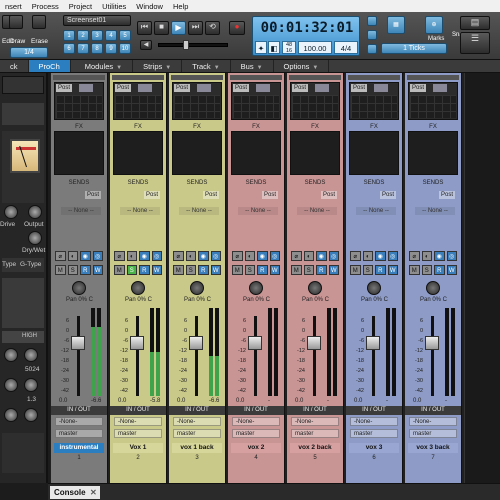 The height and width of the screenshot is (500, 500). I want to click on screenset-button-1: 1, so click(69, 35).